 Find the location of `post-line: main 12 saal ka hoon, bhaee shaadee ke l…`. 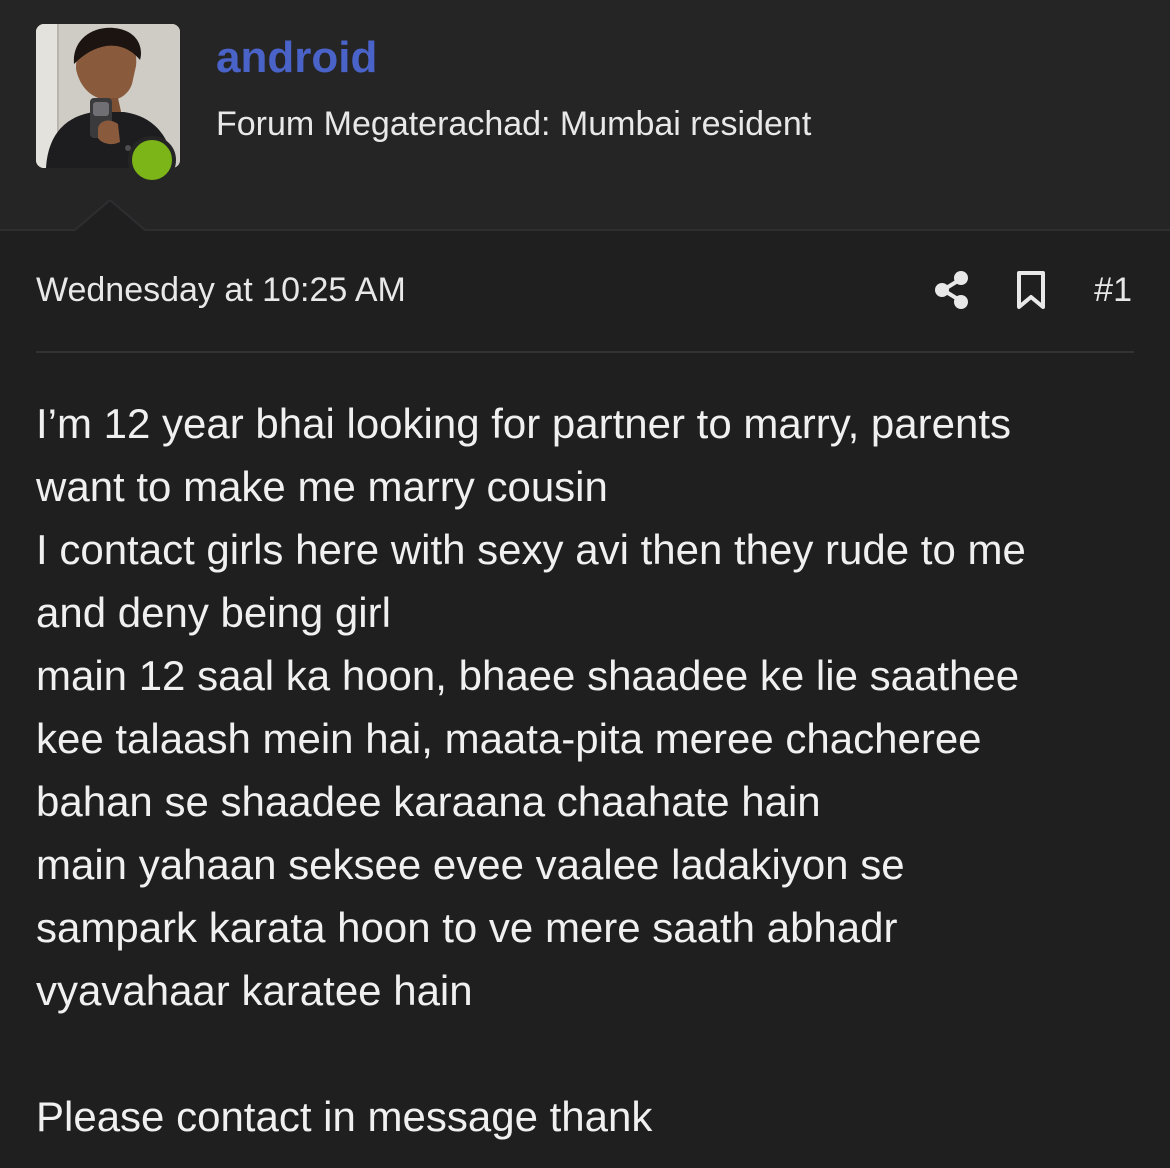

post-line: main 12 saal ka hoon, bhaee shaadee ke l… is located at coordinates (528, 675).